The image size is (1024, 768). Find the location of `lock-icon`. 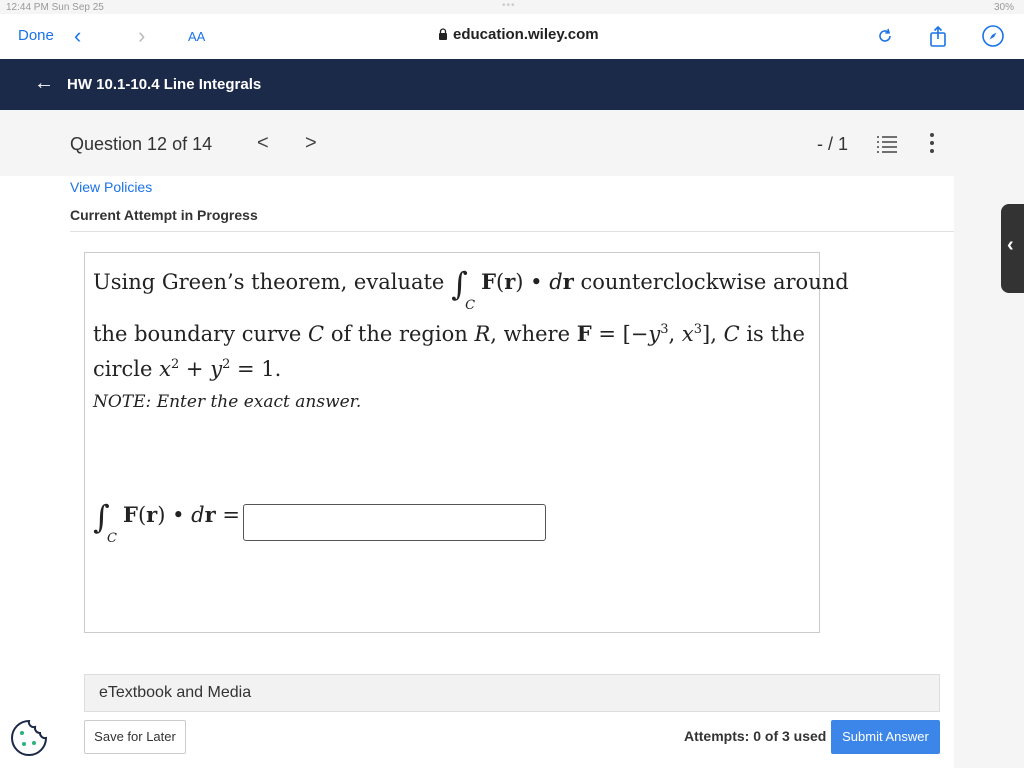

lock-icon is located at coordinates (443, 34).